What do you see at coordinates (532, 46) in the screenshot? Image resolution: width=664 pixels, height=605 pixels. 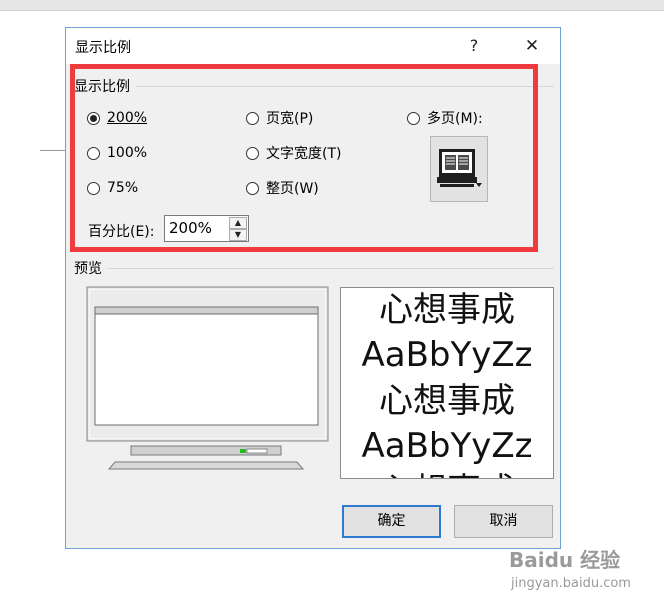 I see `close-button: ✕` at bounding box center [532, 46].